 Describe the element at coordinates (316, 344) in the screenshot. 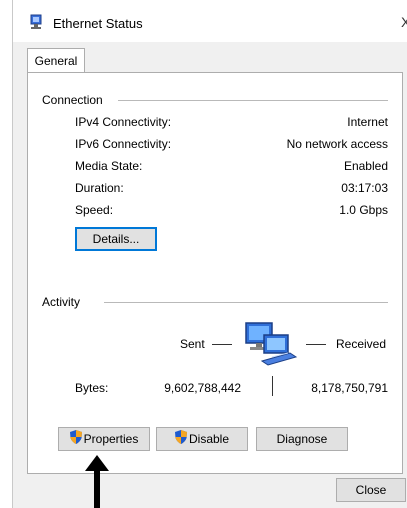

I see `received-line` at that location.